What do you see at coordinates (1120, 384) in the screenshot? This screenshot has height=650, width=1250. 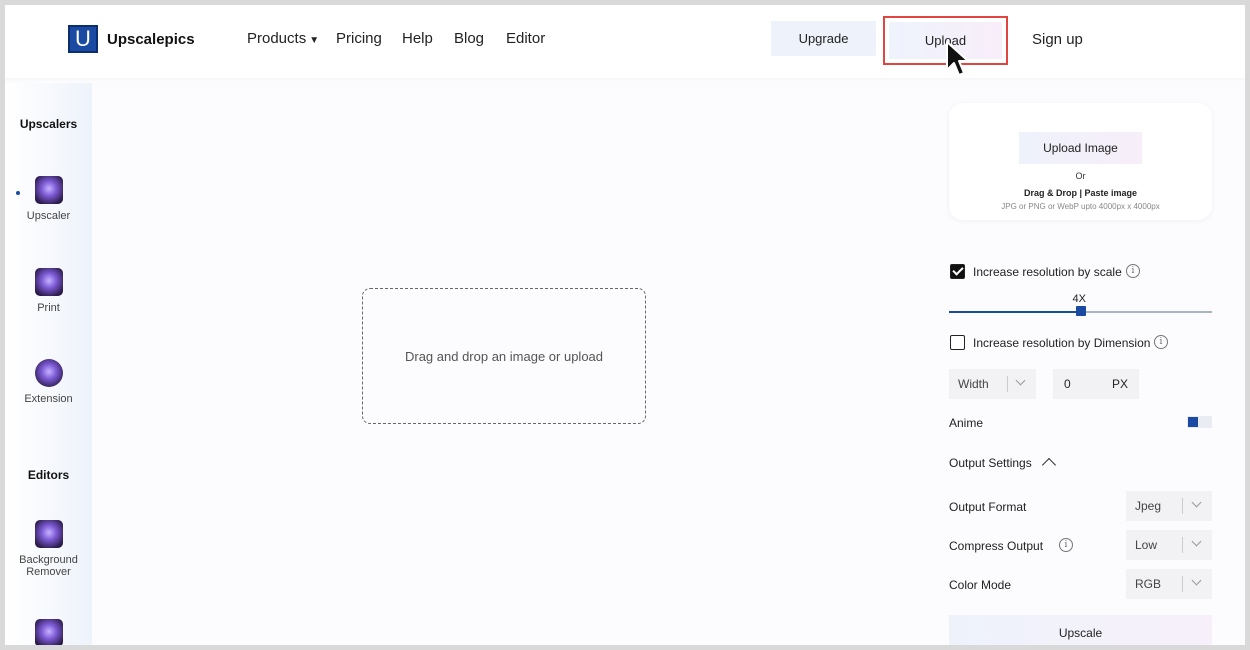 I see `px-unit: PX` at bounding box center [1120, 384].